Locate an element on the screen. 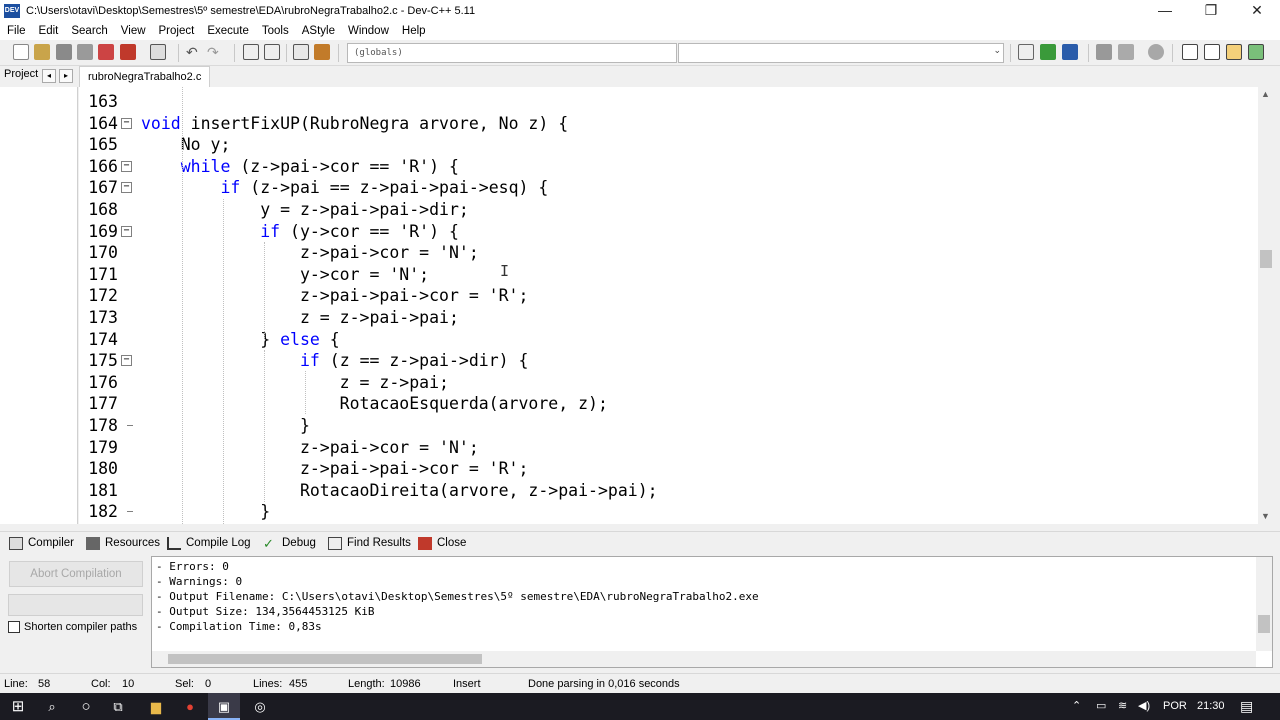 This screenshot has width=1280, height=720. code-line: 181 RotacaoDireita(arvore, z->pai->pai); is located at coordinates (668, 491).